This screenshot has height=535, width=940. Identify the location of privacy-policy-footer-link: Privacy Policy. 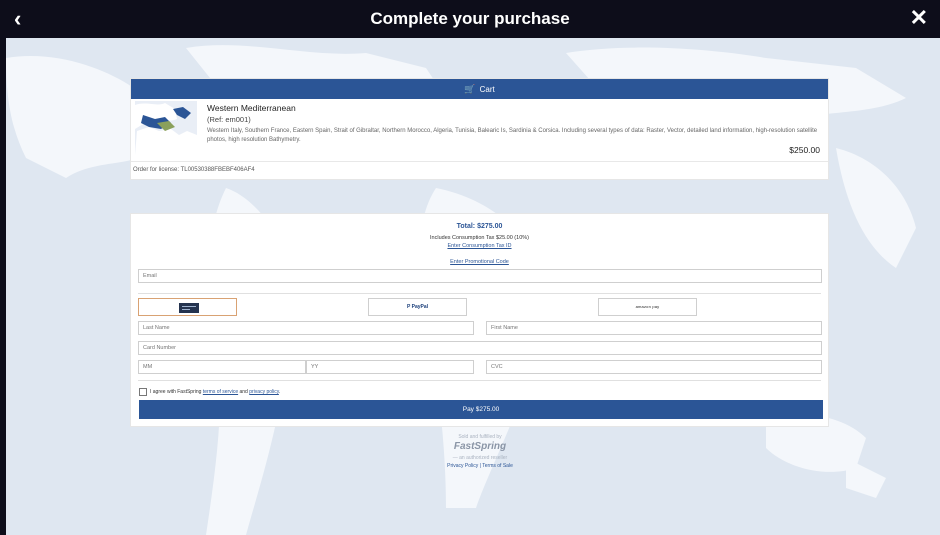
(462, 466).